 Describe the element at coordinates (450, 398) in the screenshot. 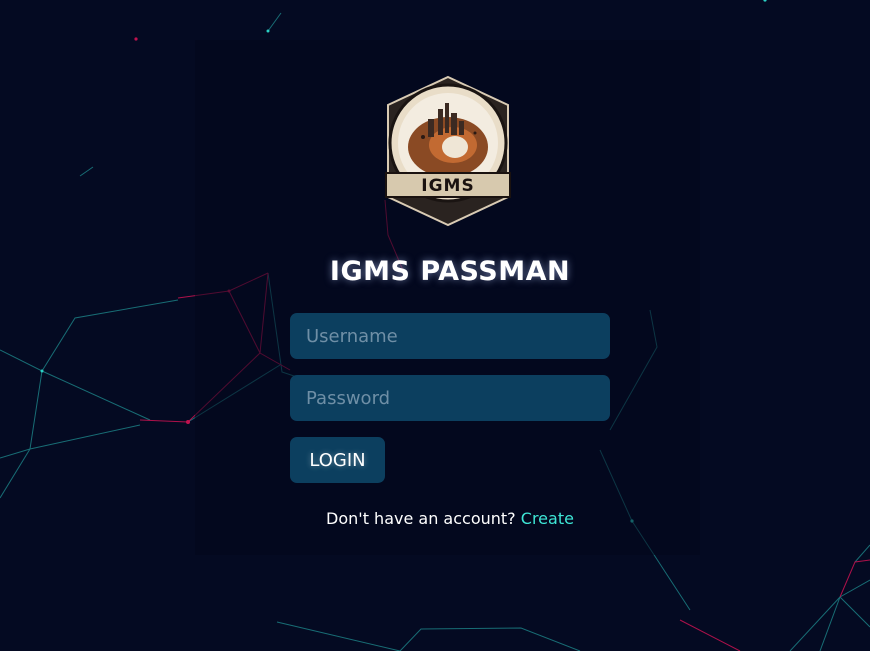

I see `password-input` at that location.